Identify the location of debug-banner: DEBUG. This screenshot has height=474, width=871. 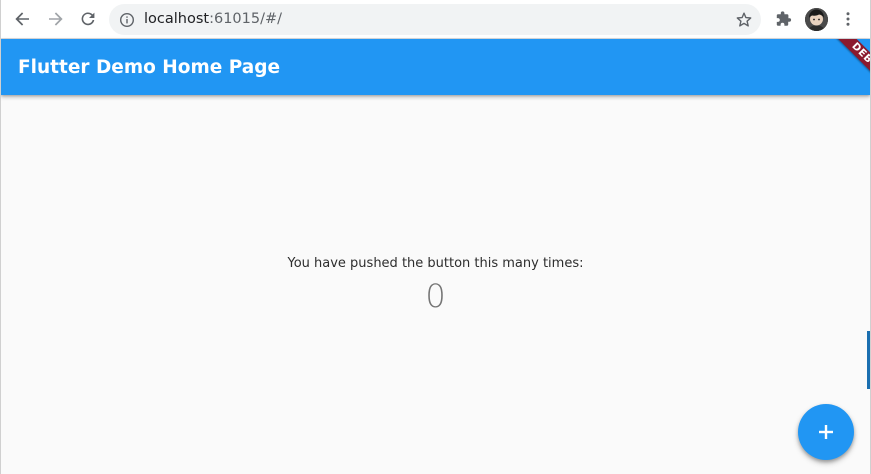
(842, 67).